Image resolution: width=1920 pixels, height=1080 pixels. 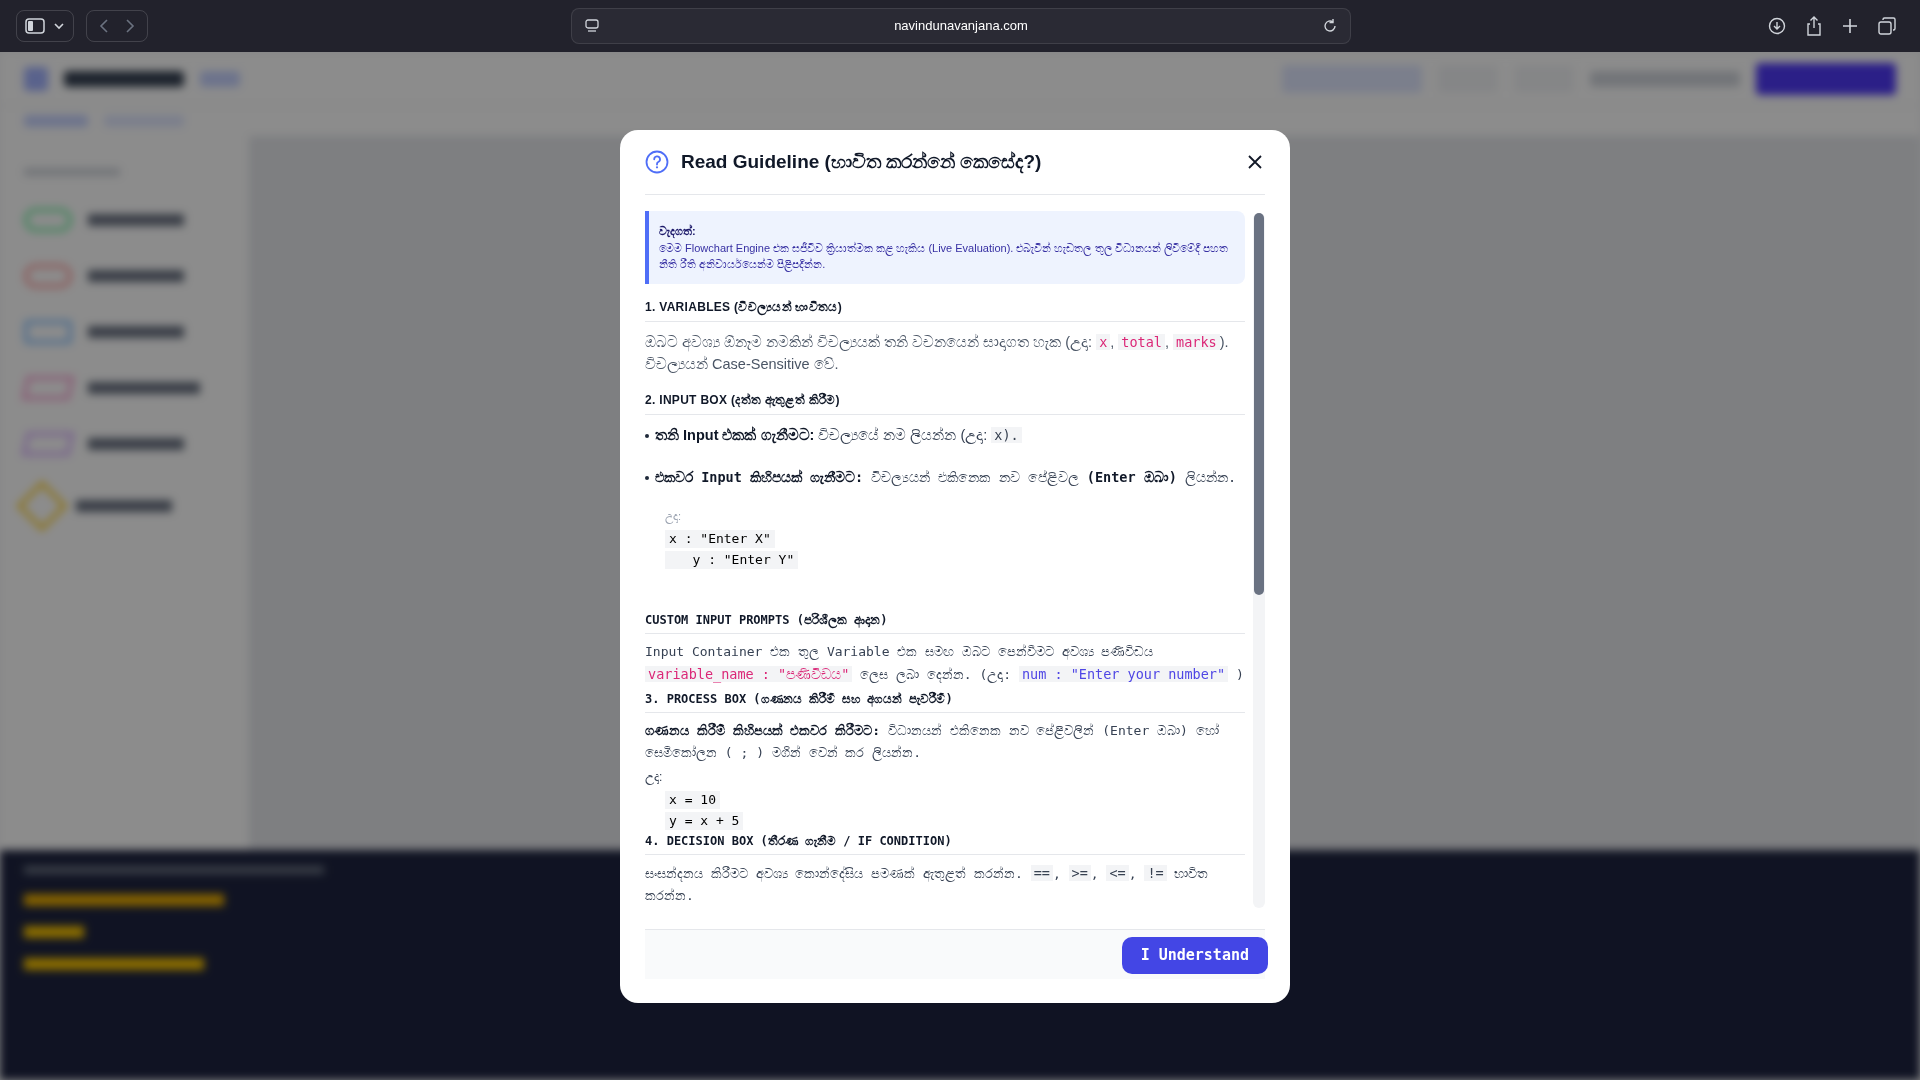 I want to click on forward-icon, so click(x=130, y=26).